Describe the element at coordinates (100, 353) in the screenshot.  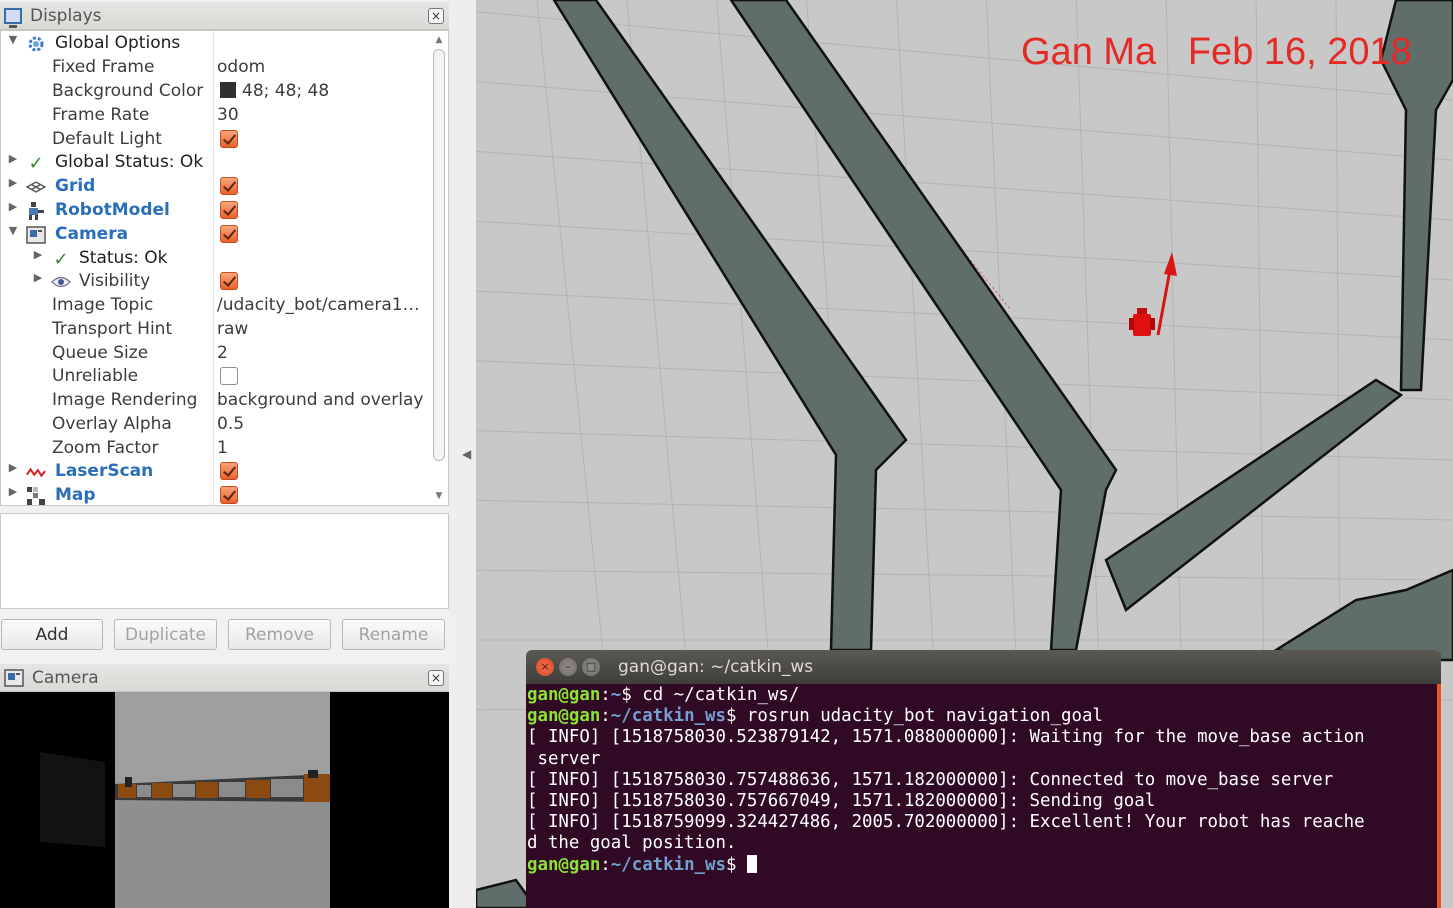
I see `tree-label: Queue Size` at that location.